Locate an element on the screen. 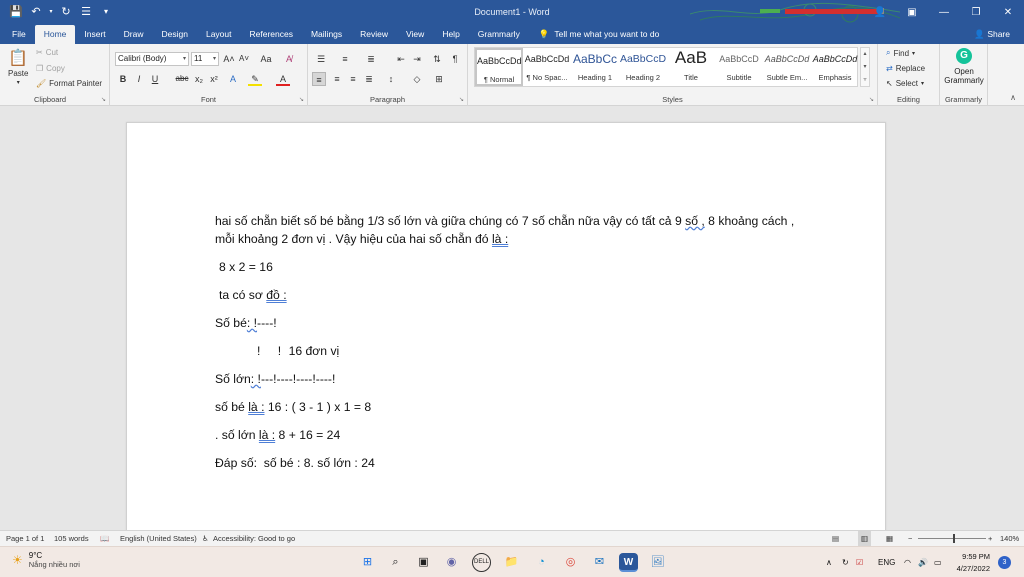 Image resolution: width=1024 pixels, height=577 pixels. font-name-select: Calibri (Body) ▾ is located at coordinates (152, 59).